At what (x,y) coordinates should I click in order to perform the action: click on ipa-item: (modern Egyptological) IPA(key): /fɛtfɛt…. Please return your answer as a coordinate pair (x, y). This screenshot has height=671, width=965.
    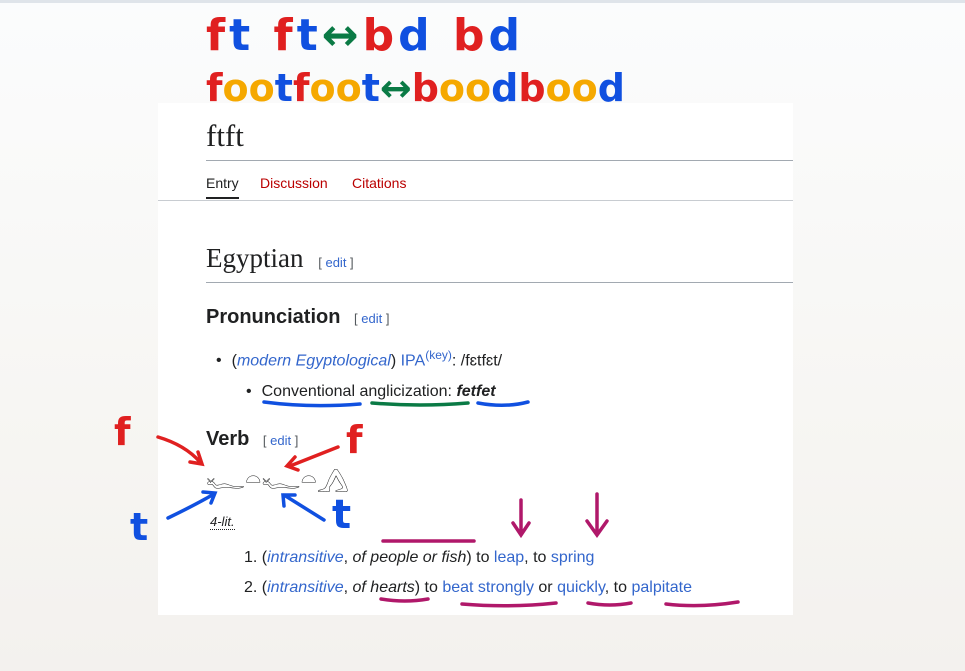
    Looking at the image, I should click on (359, 359).